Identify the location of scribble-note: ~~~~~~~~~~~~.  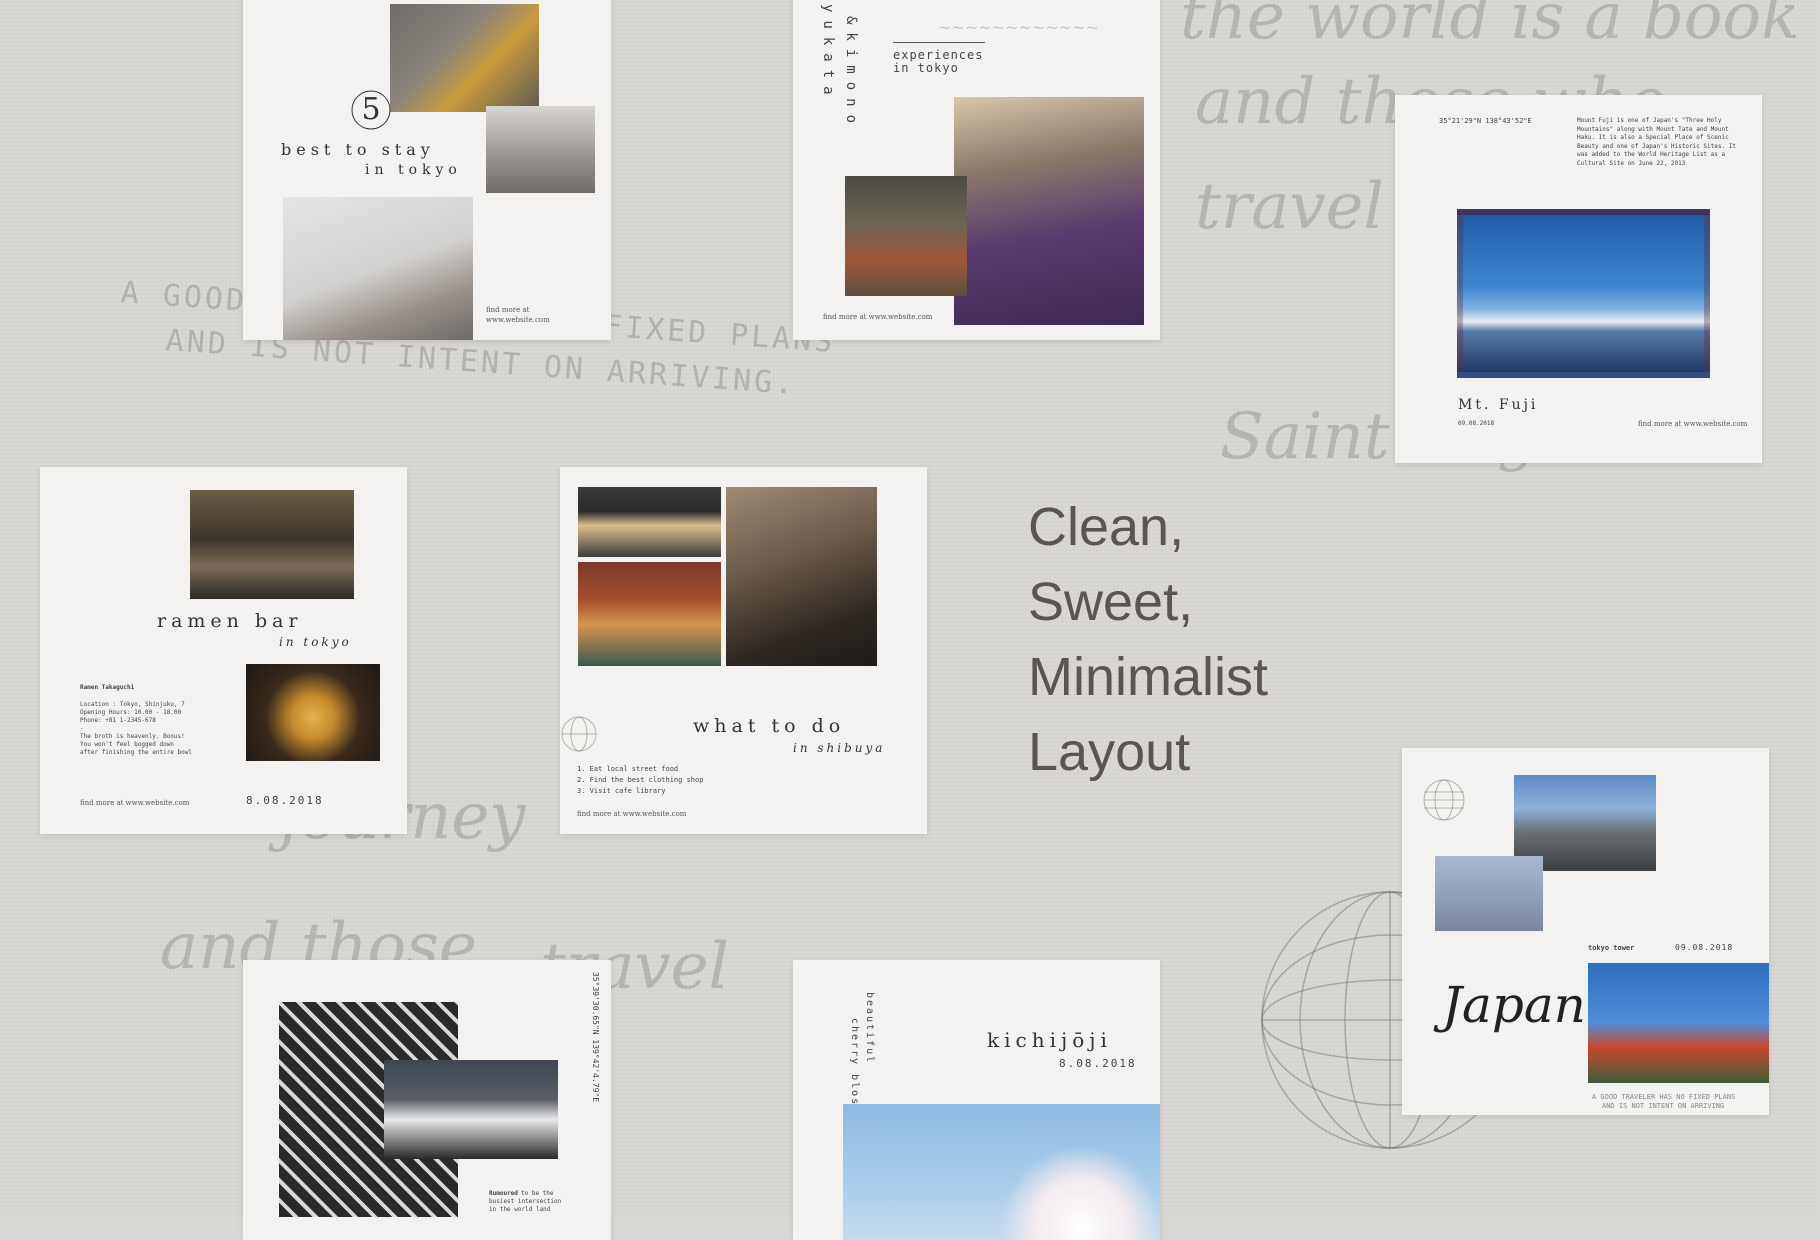
(1018, 27).